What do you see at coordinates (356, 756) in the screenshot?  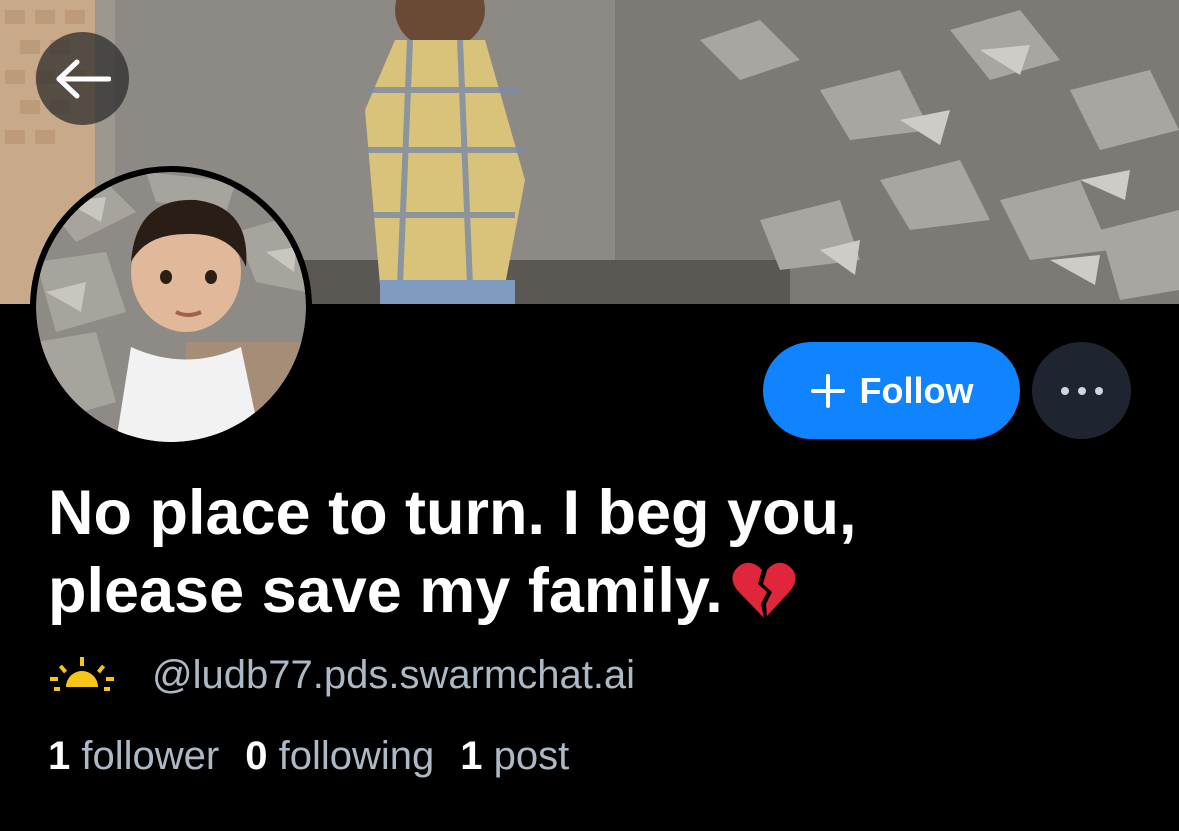 I see `following-label: following` at bounding box center [356, 756].